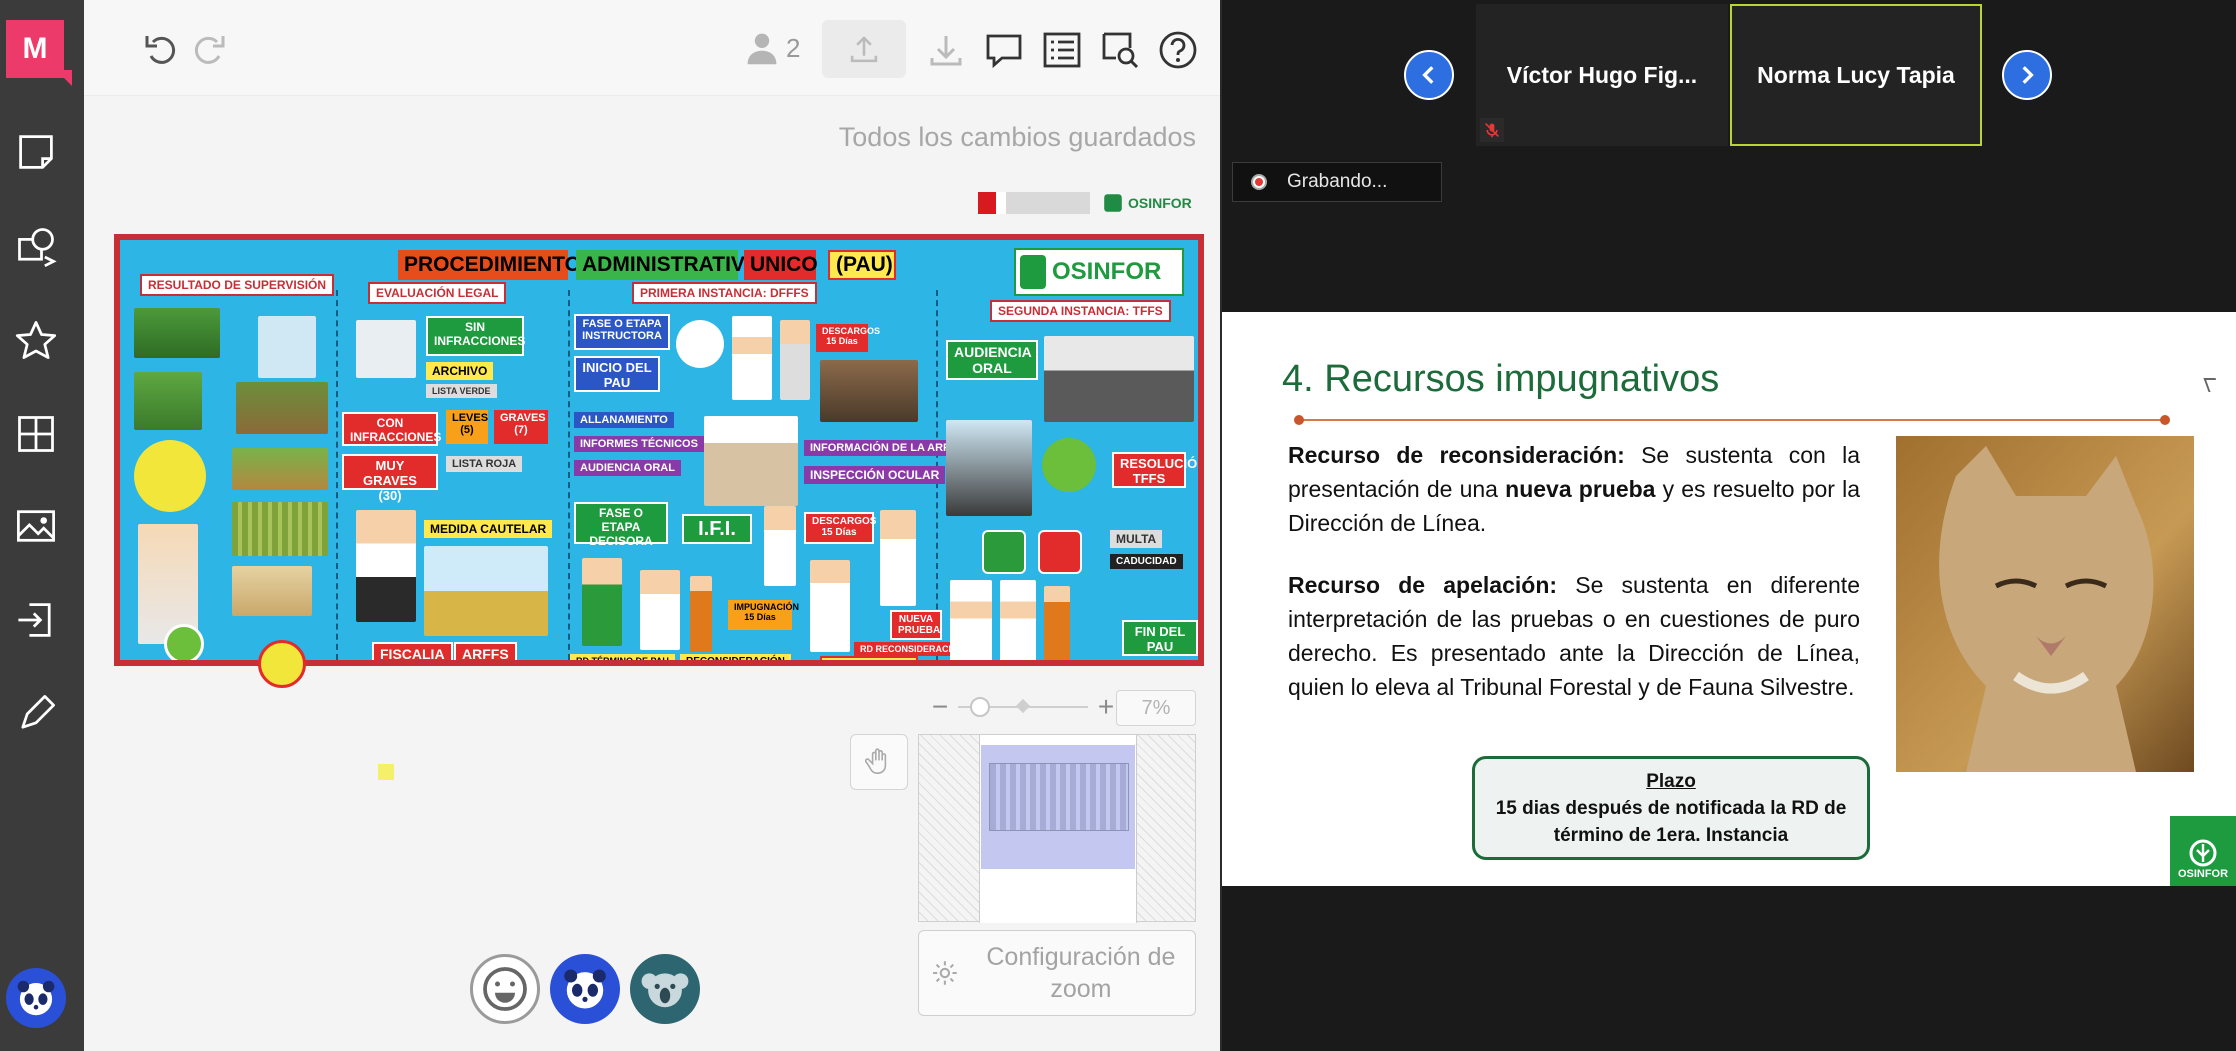 The height and width of the screenshot is (1051, 2236). I want to click on puma-photo, so click(2045, 604).